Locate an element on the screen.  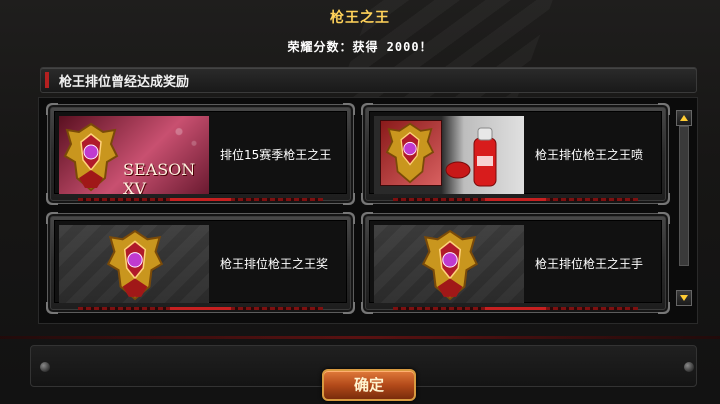
confirm-button: 确定 is located at coordinates (369, 385).